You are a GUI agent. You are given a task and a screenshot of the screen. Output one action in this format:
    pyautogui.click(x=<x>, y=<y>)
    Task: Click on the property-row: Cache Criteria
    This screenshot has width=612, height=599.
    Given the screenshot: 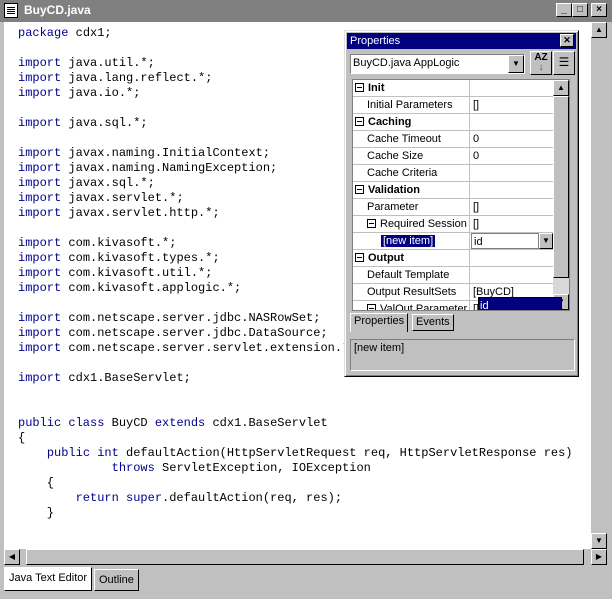 What is the action you would take?
    pyautogui.click(x=453, y=173)
    